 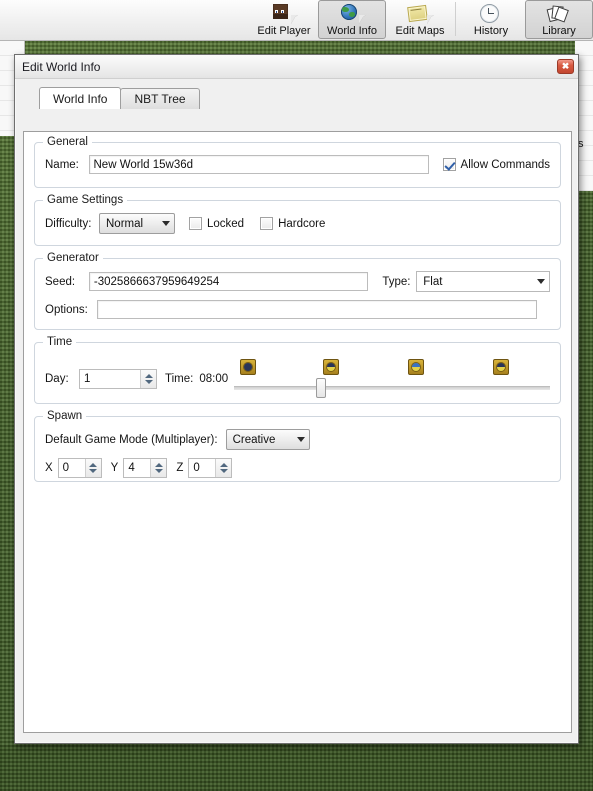 I want to click on time-label: Time:, so click(x=179, y=379).